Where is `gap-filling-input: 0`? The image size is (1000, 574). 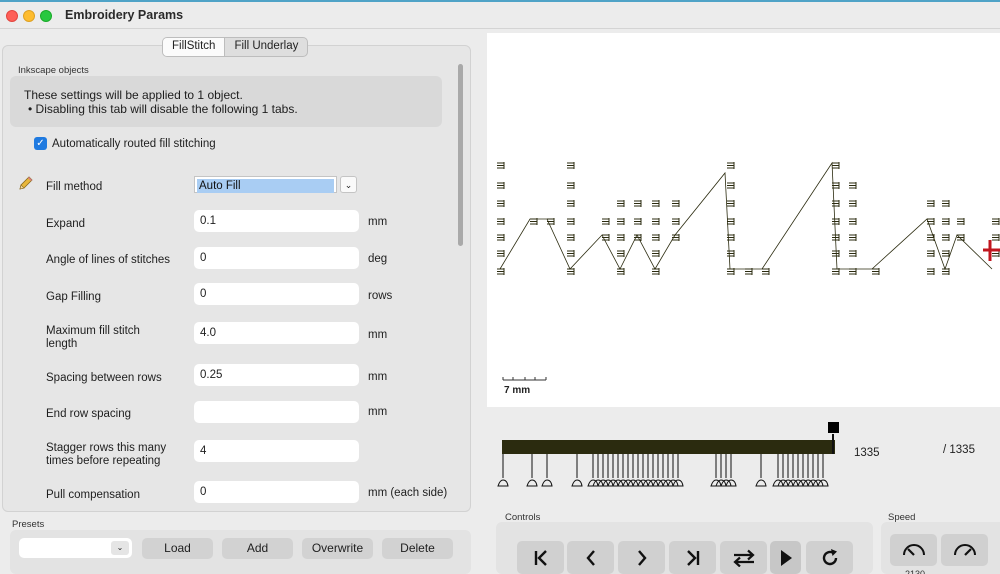 gap-filling-input: 0 is located at coordinates (276, 294).